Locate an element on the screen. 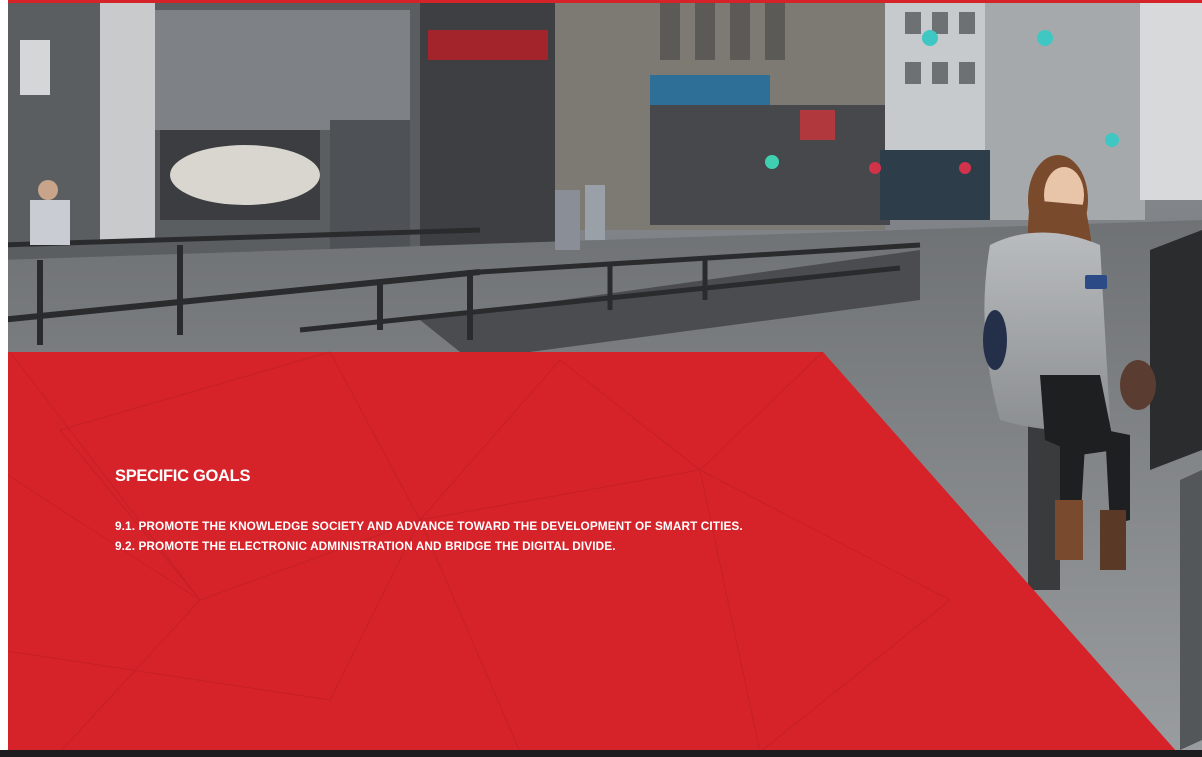  left-margin is located at coordinates (4, 376).